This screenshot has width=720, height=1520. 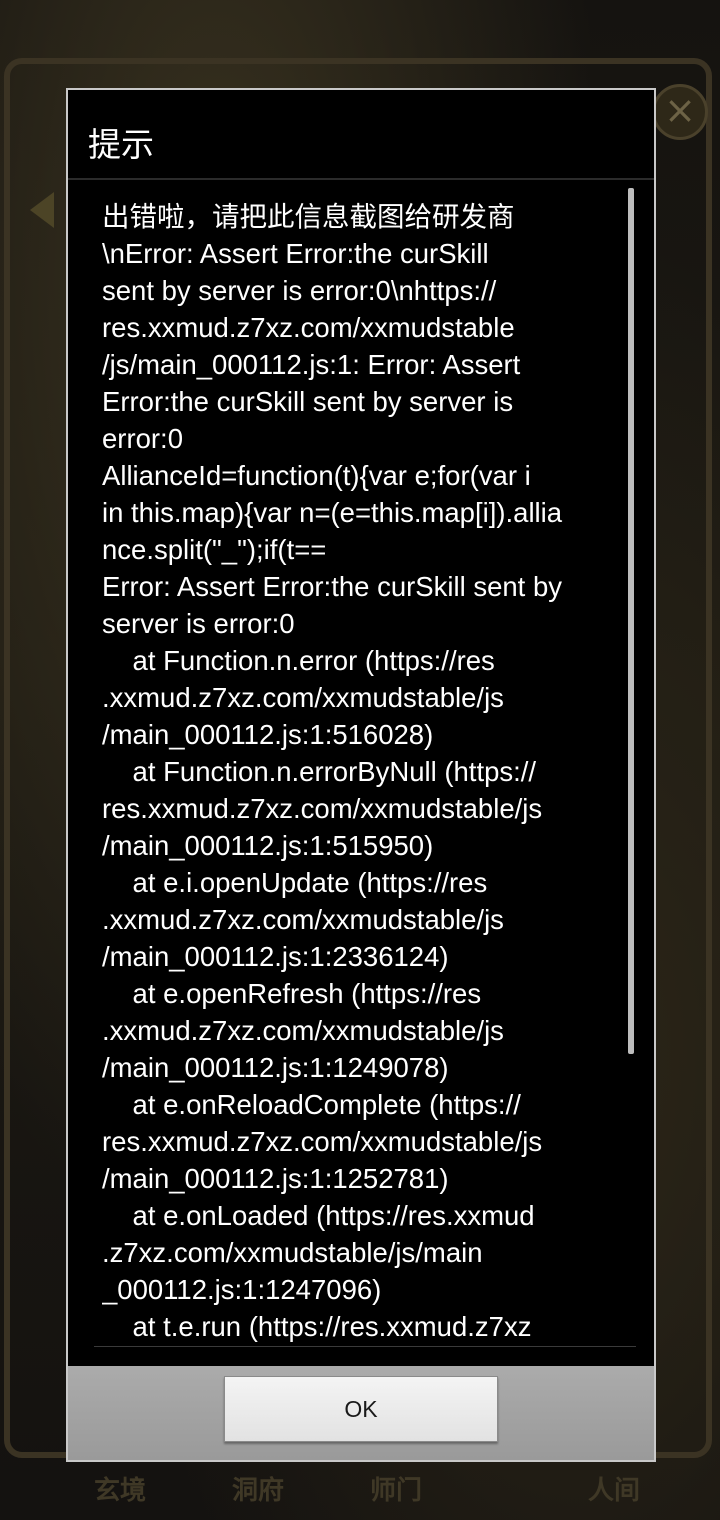 What do you see at coordinates (680, 112) in the screenshot?
I see `background-close-icon: ×` at bounding box center [680, 112].